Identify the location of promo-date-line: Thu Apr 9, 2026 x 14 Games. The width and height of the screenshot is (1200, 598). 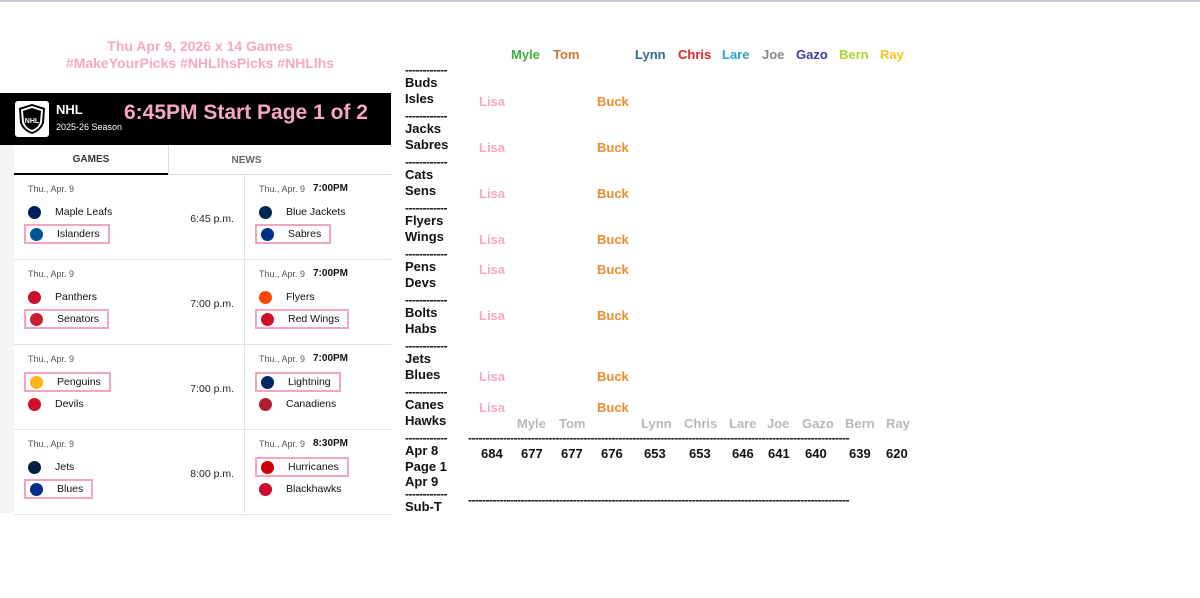
(200, 46).